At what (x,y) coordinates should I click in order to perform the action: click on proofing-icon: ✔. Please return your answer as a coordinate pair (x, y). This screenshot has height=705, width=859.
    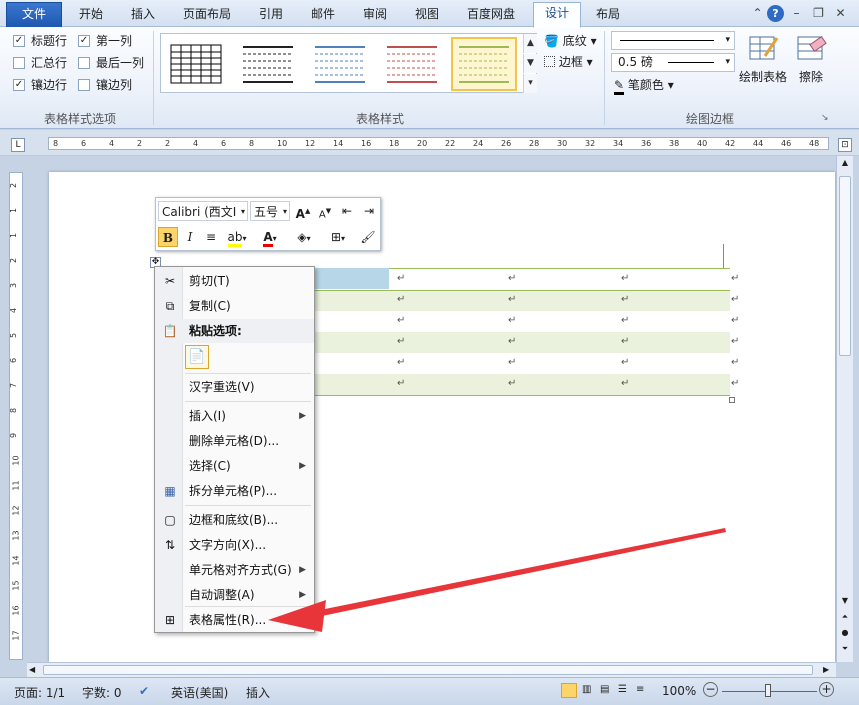
    Looking at the image, I should click on (144, 691).